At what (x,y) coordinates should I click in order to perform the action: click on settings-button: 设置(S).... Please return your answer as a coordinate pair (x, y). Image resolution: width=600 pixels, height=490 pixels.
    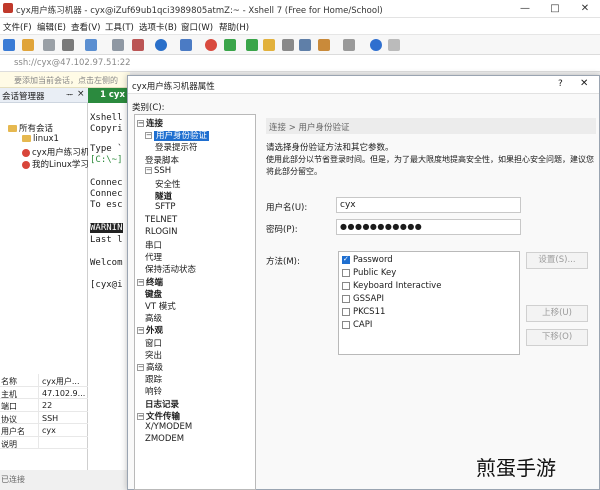
    Looking at the image, I should click on (557, 260).